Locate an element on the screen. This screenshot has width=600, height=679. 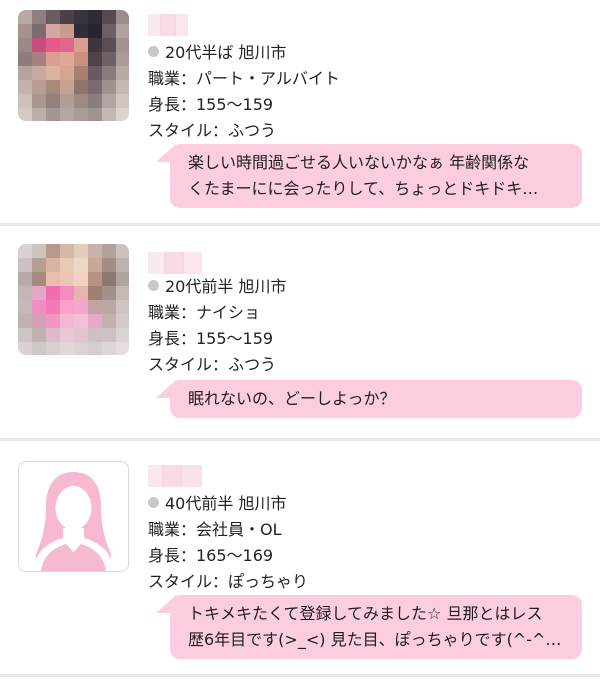
job: 職業：パート・アルバイト is located at coordinates (244, 78).